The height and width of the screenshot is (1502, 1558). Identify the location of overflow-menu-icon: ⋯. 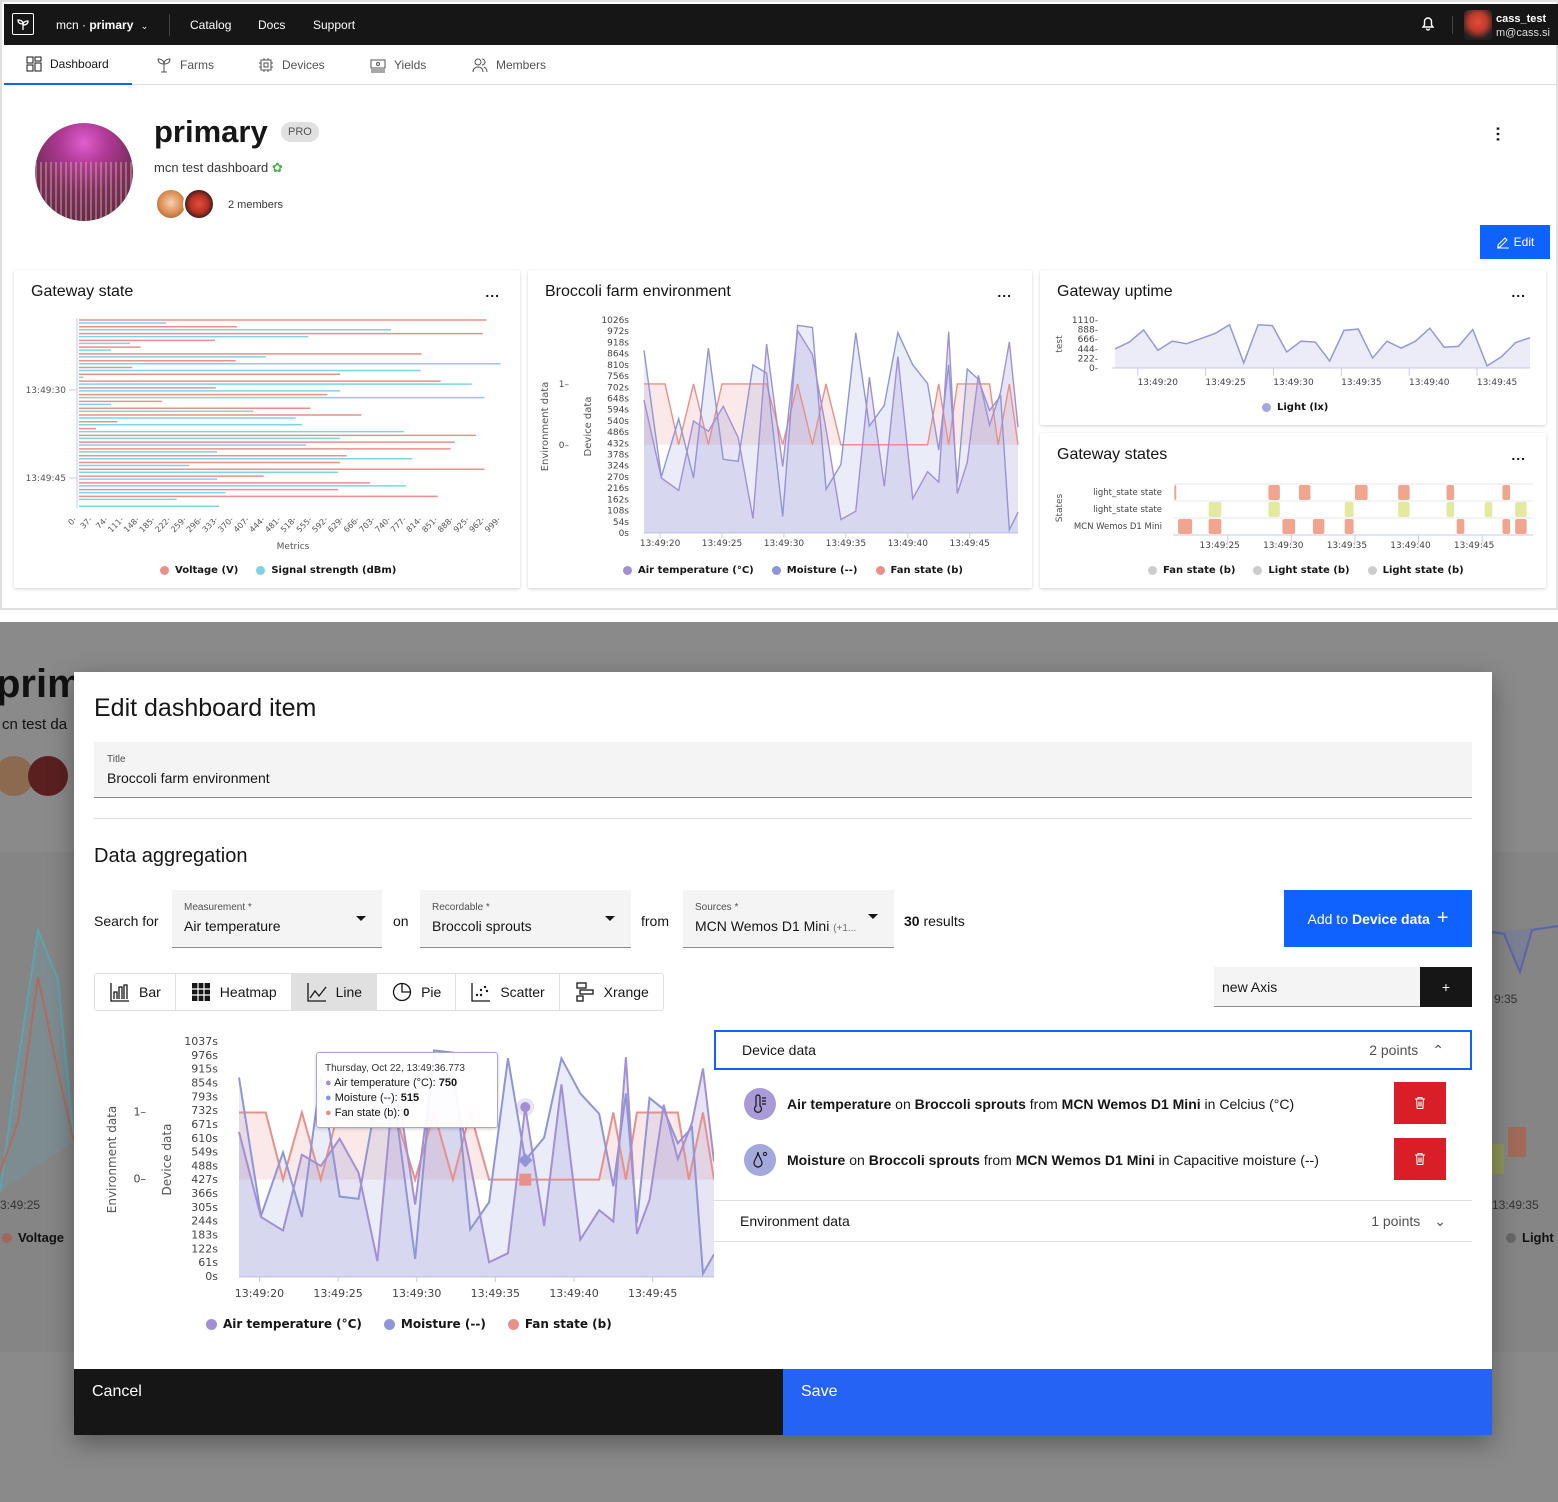
(1497, 134).